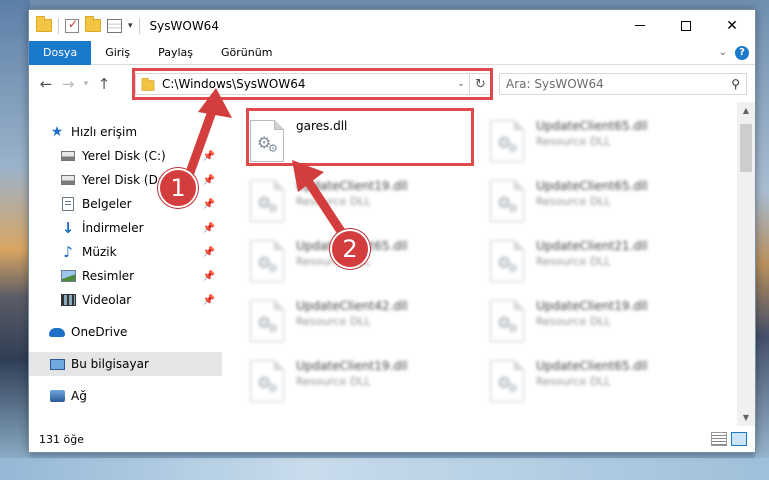 The width and height of the screenshot is (769, 480). What do you see at coordinates (313, 84) in the screenshot?
I see `address-bar: C:\Windows\SysWOW64 ⌄ ↻` at bounding box center [313, 84].